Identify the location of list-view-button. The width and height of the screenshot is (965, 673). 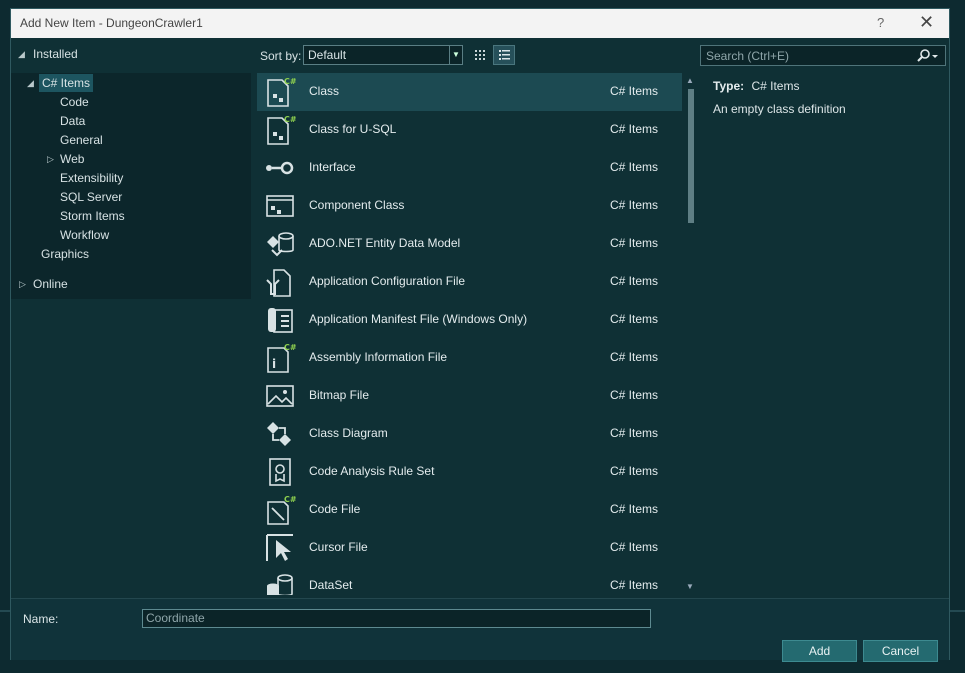
(504, 55).